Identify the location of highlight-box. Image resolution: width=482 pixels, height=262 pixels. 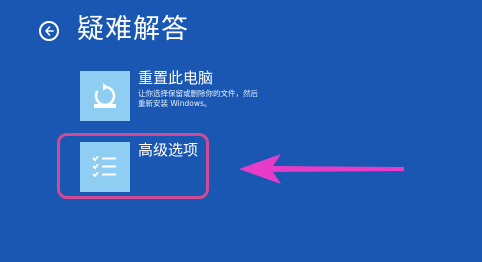
(133, 166).